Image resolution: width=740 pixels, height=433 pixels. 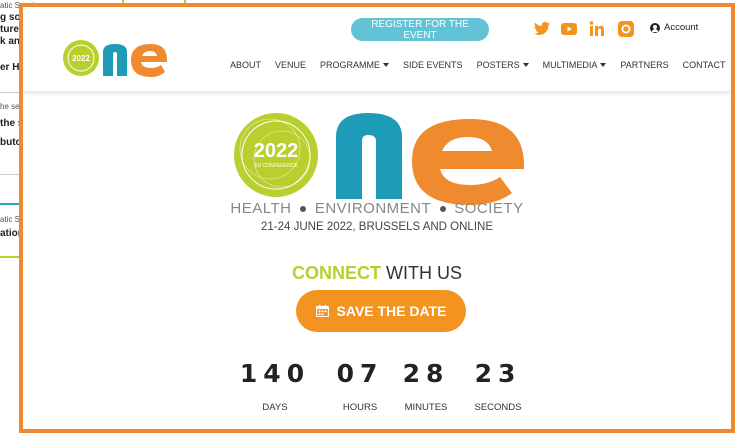 What do you see at coordinates (261, 208) in the screenshot?
I see `tagline-health: HEALTH` at bounding box center [261, 208].